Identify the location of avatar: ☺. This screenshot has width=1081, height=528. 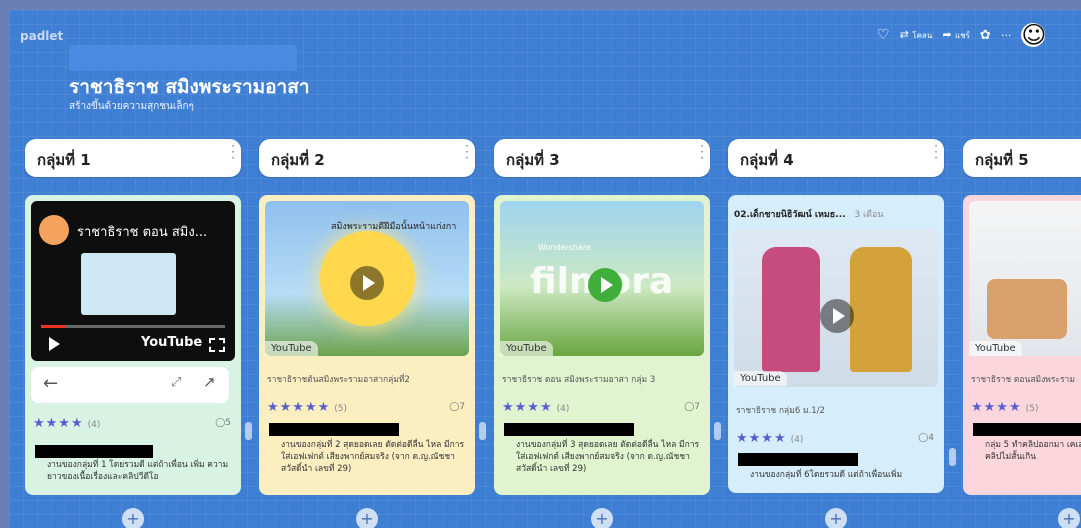
(1033, 35).